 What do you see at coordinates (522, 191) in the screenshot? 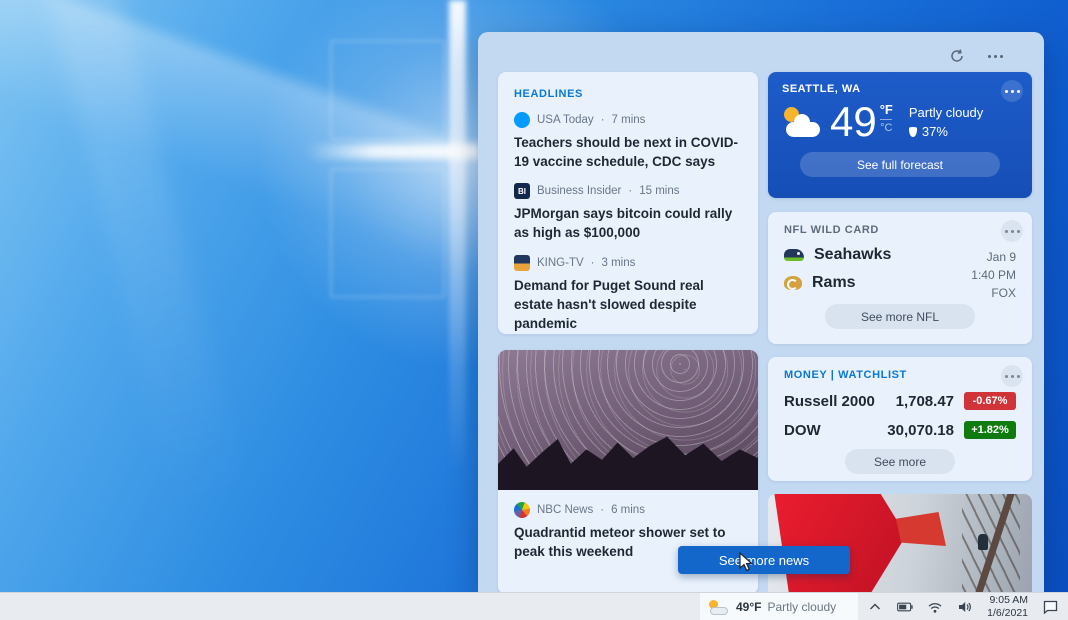
I see `business-insider-logo-icon: BI` at bounding box center [522, 191].